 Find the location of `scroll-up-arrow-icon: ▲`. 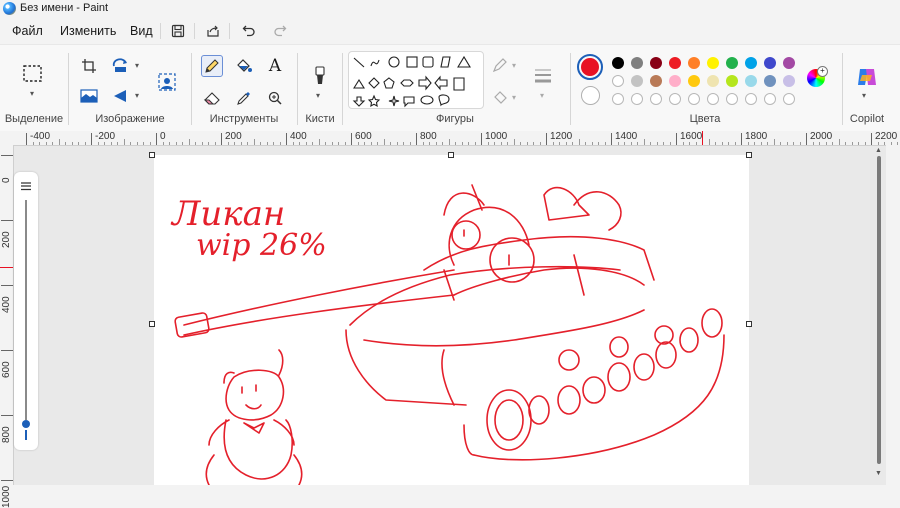

scroll-up-arrow-icon: ▲ is located at coordinates (878, 150).